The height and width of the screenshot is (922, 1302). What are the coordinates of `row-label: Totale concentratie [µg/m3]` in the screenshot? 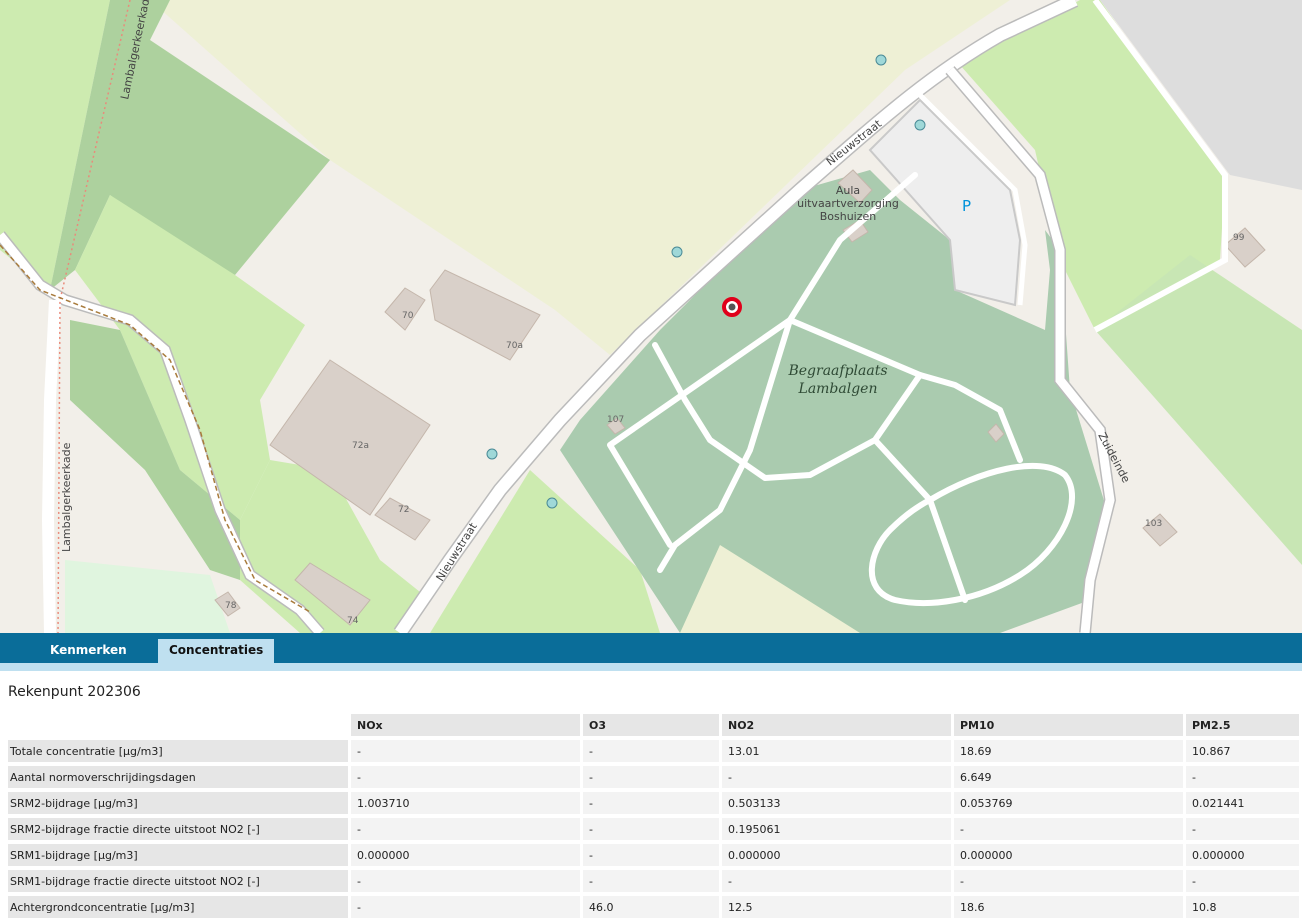 It's located at (179, 753).